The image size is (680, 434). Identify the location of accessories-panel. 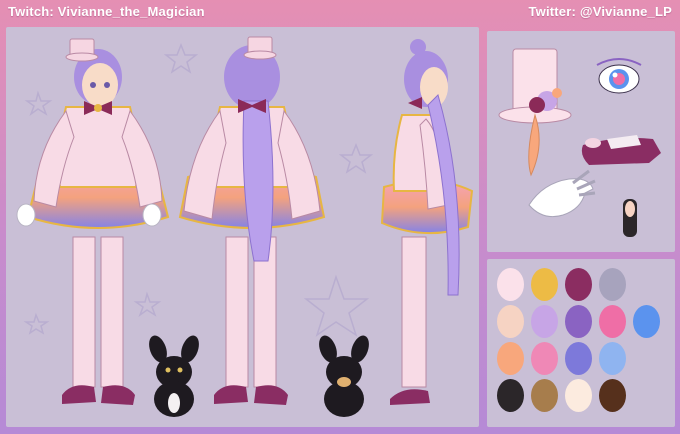
(581, 141).